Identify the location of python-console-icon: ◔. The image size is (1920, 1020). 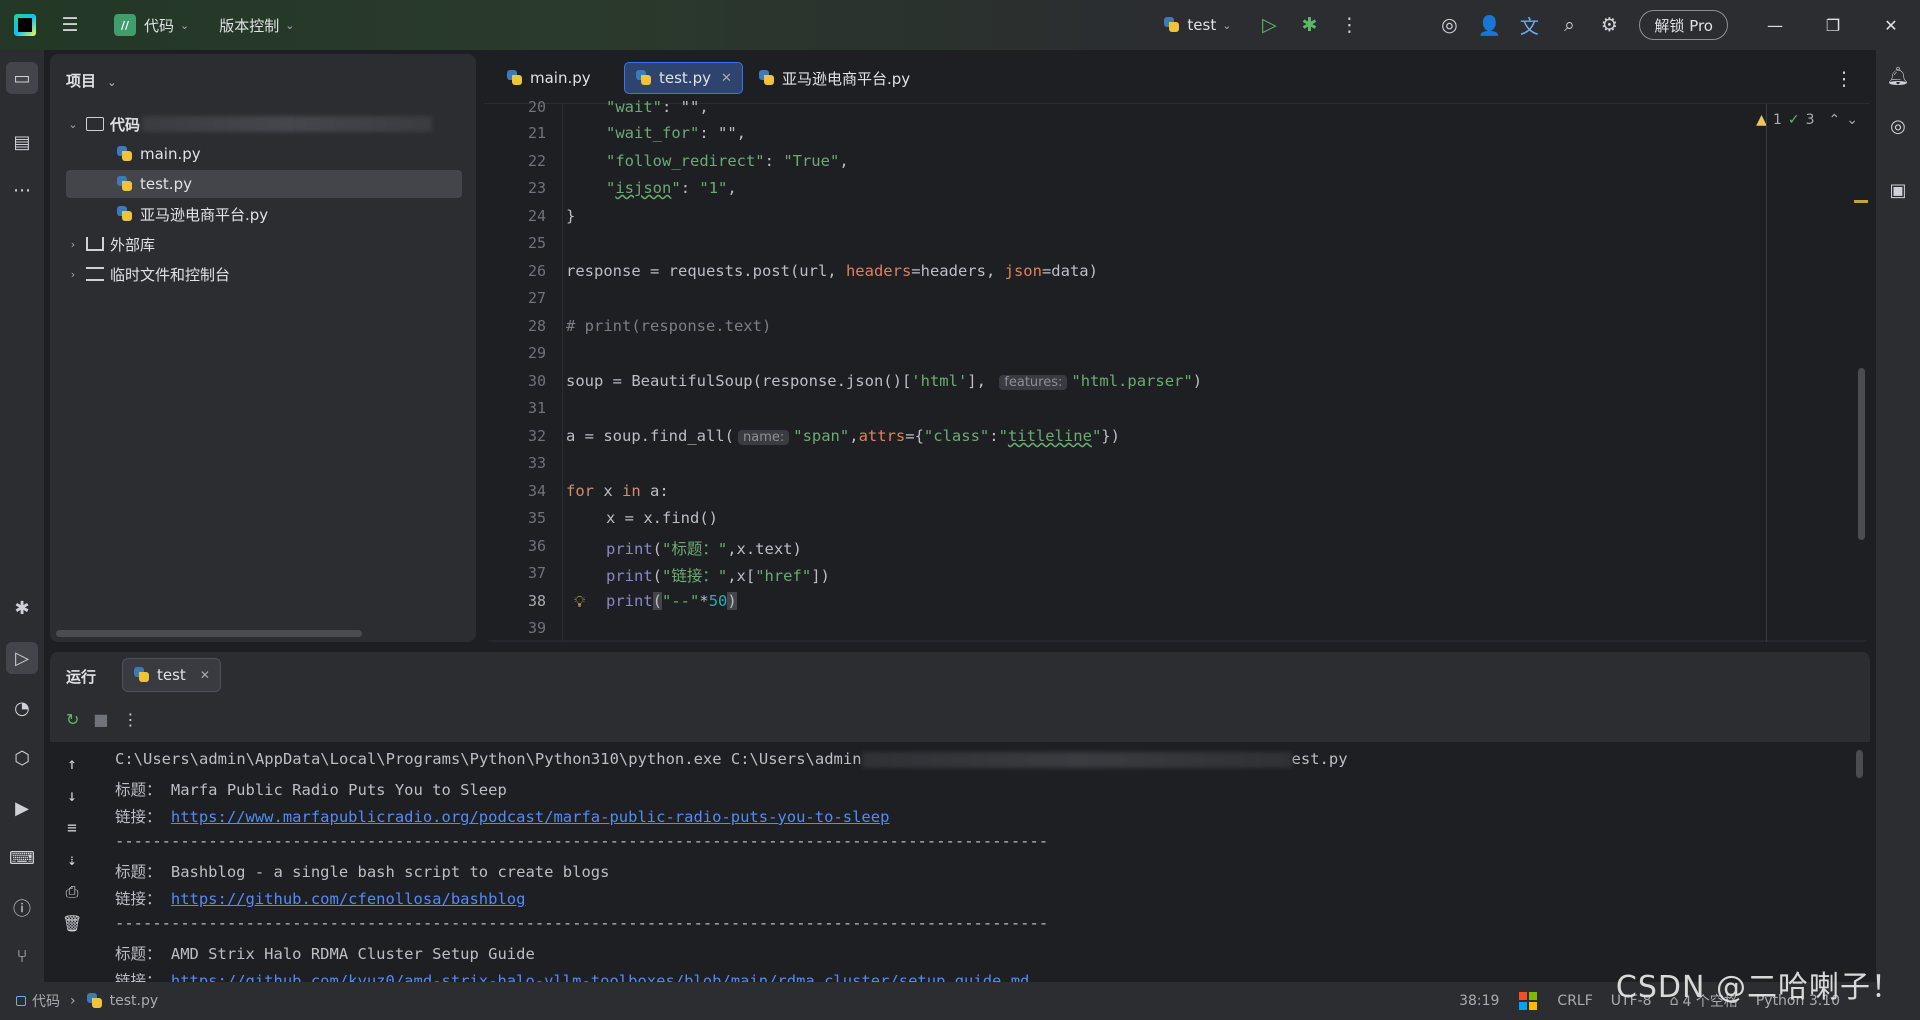
(22, 708).